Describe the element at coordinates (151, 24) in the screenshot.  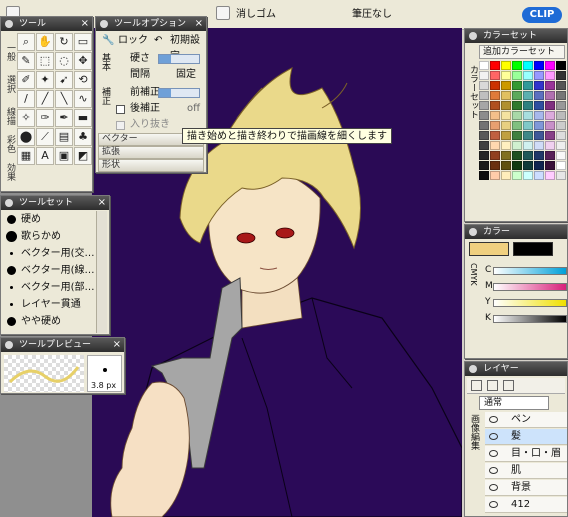
I see `tool-options-title: ツールオプション ×` at that location.